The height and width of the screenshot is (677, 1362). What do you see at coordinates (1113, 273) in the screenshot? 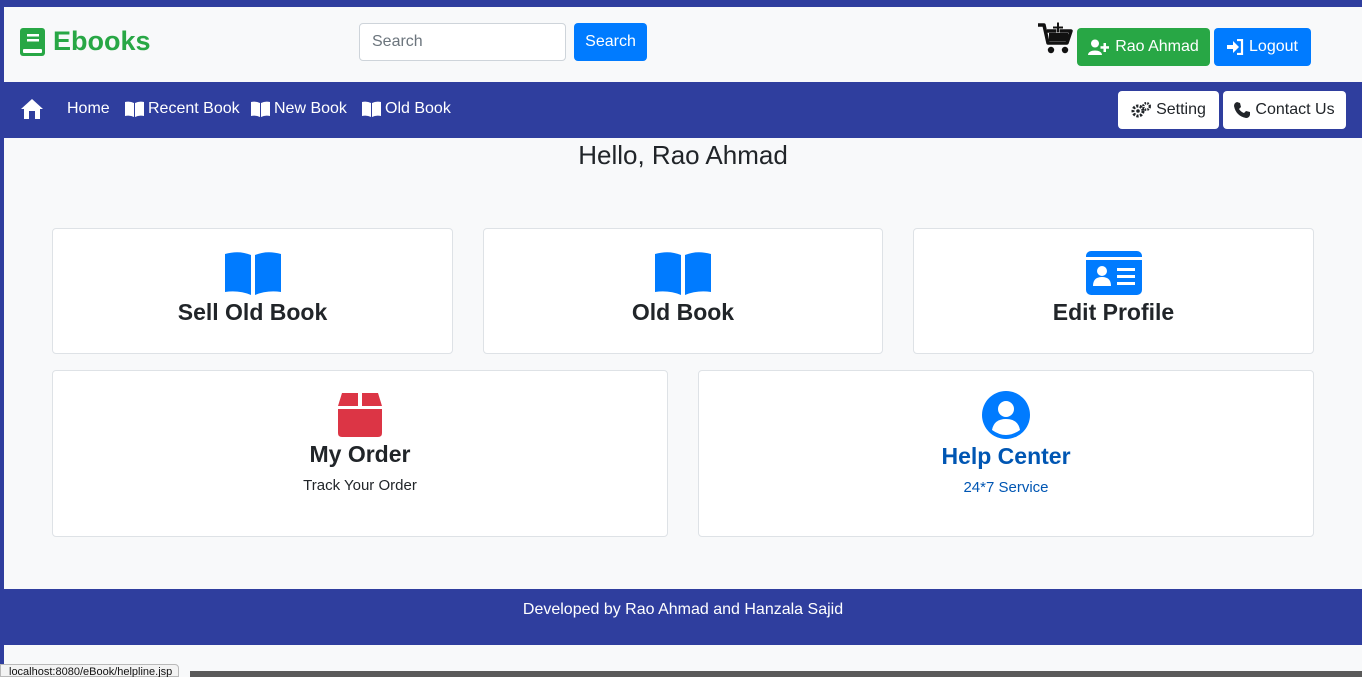
I see `id-card-icon` at bounding box center [1113, 273].